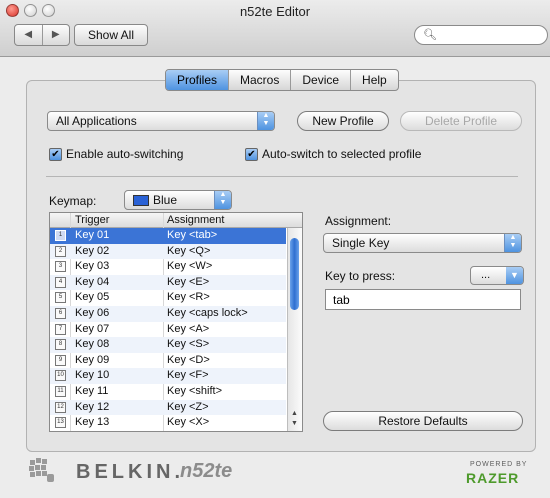 The width and height of the screenshot is (550, 498). I want to click on application-value: All Applications, so click(96, 121).